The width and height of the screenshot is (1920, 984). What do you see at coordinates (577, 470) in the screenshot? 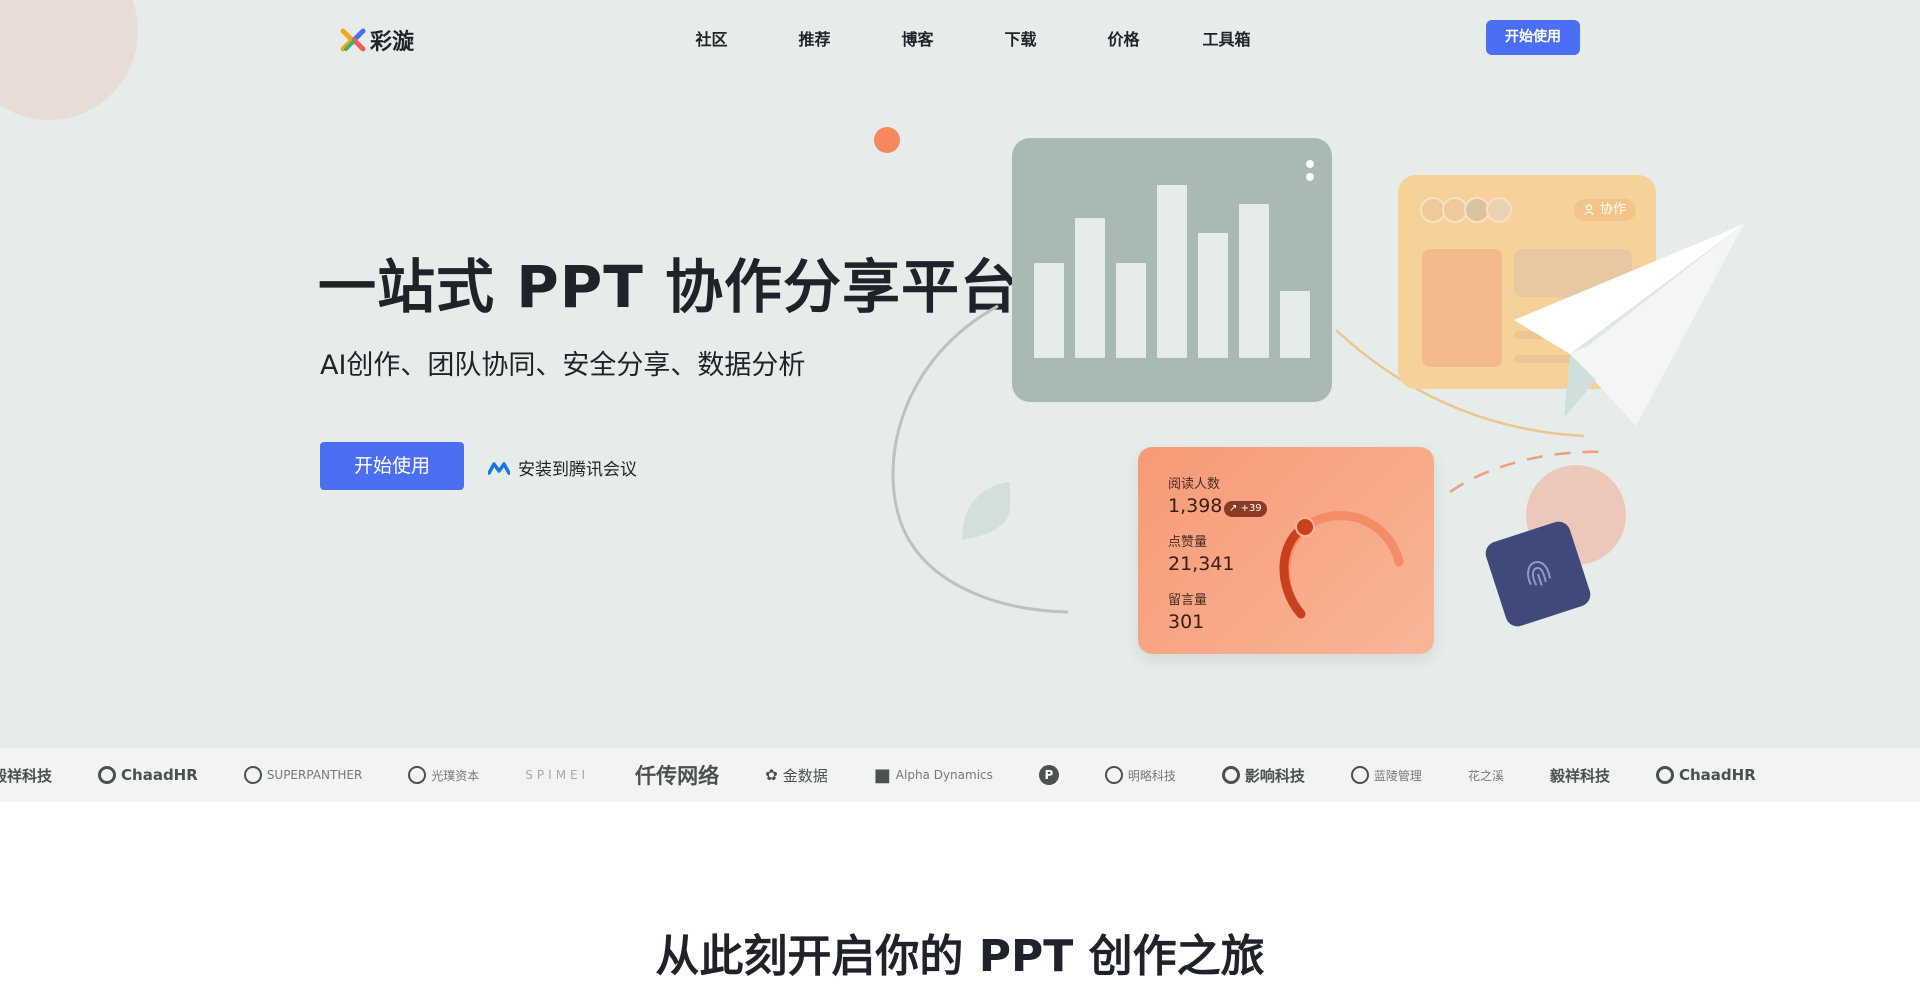
I see `install-link-label: 安装到腾讯会议` at bounding box center [577, 470].